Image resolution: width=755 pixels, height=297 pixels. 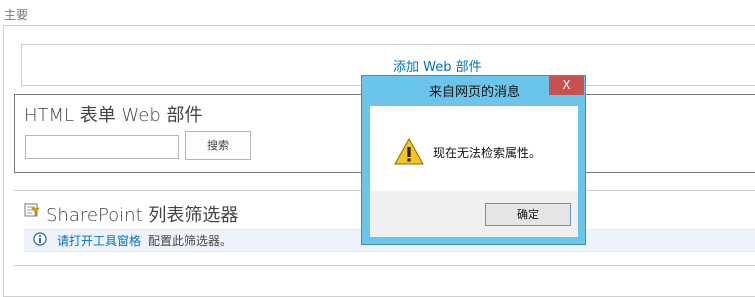 I want to click on open-tool-pane-link: 请打开工具窗格, so click(x=99, y=240).